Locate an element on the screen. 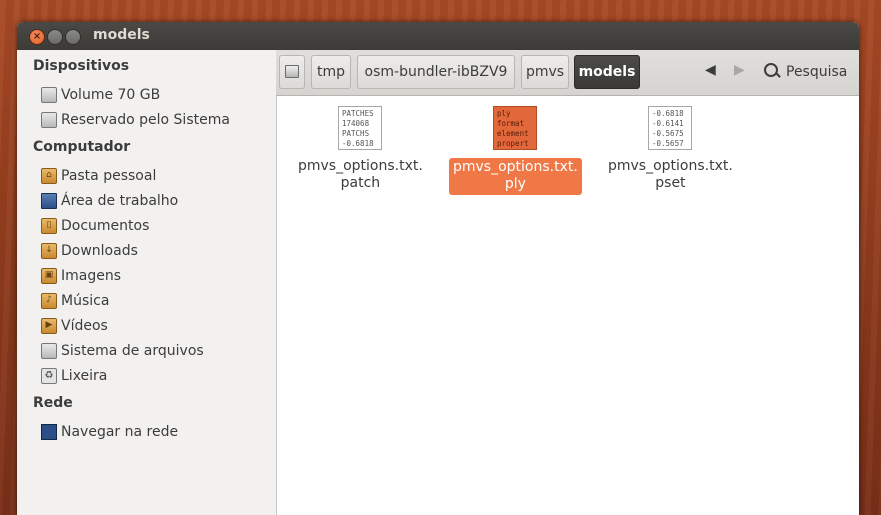  network-icon is located at coordinates (49, 432).